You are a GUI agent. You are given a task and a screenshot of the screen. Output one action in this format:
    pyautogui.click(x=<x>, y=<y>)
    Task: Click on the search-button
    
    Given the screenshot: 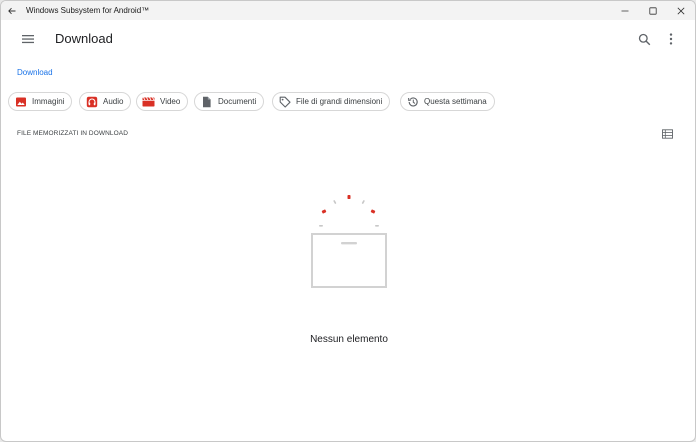 What is the action you would take?
    pyautogui.click(x=644, y=39)
    